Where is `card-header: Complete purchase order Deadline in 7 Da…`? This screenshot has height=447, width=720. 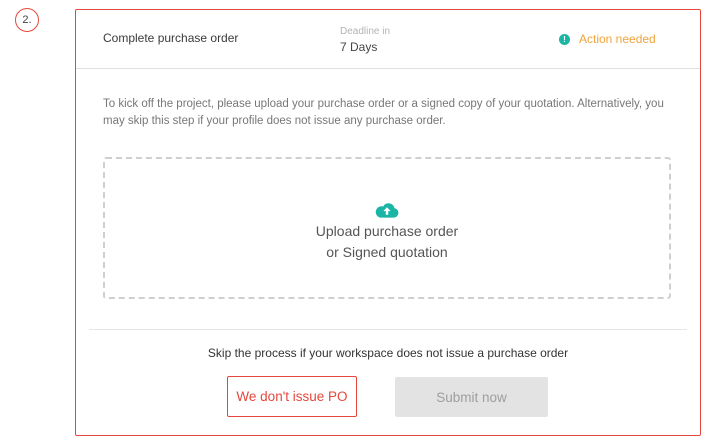 card-header: Complete purchase order Deadline in 7 Da… is located at coordinates (388, 39).